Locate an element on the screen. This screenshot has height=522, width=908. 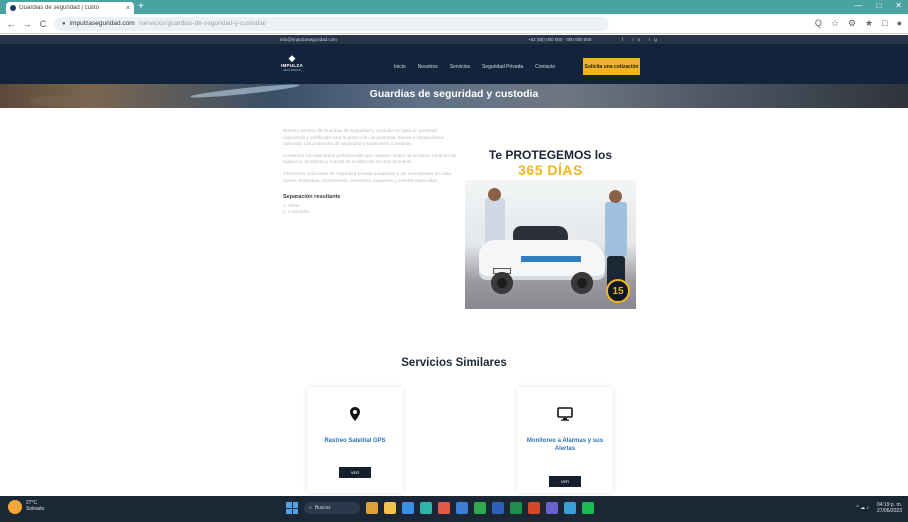
menu-item-seguridad-privada: Seguridad Privada is located at coordinates (502, 67).